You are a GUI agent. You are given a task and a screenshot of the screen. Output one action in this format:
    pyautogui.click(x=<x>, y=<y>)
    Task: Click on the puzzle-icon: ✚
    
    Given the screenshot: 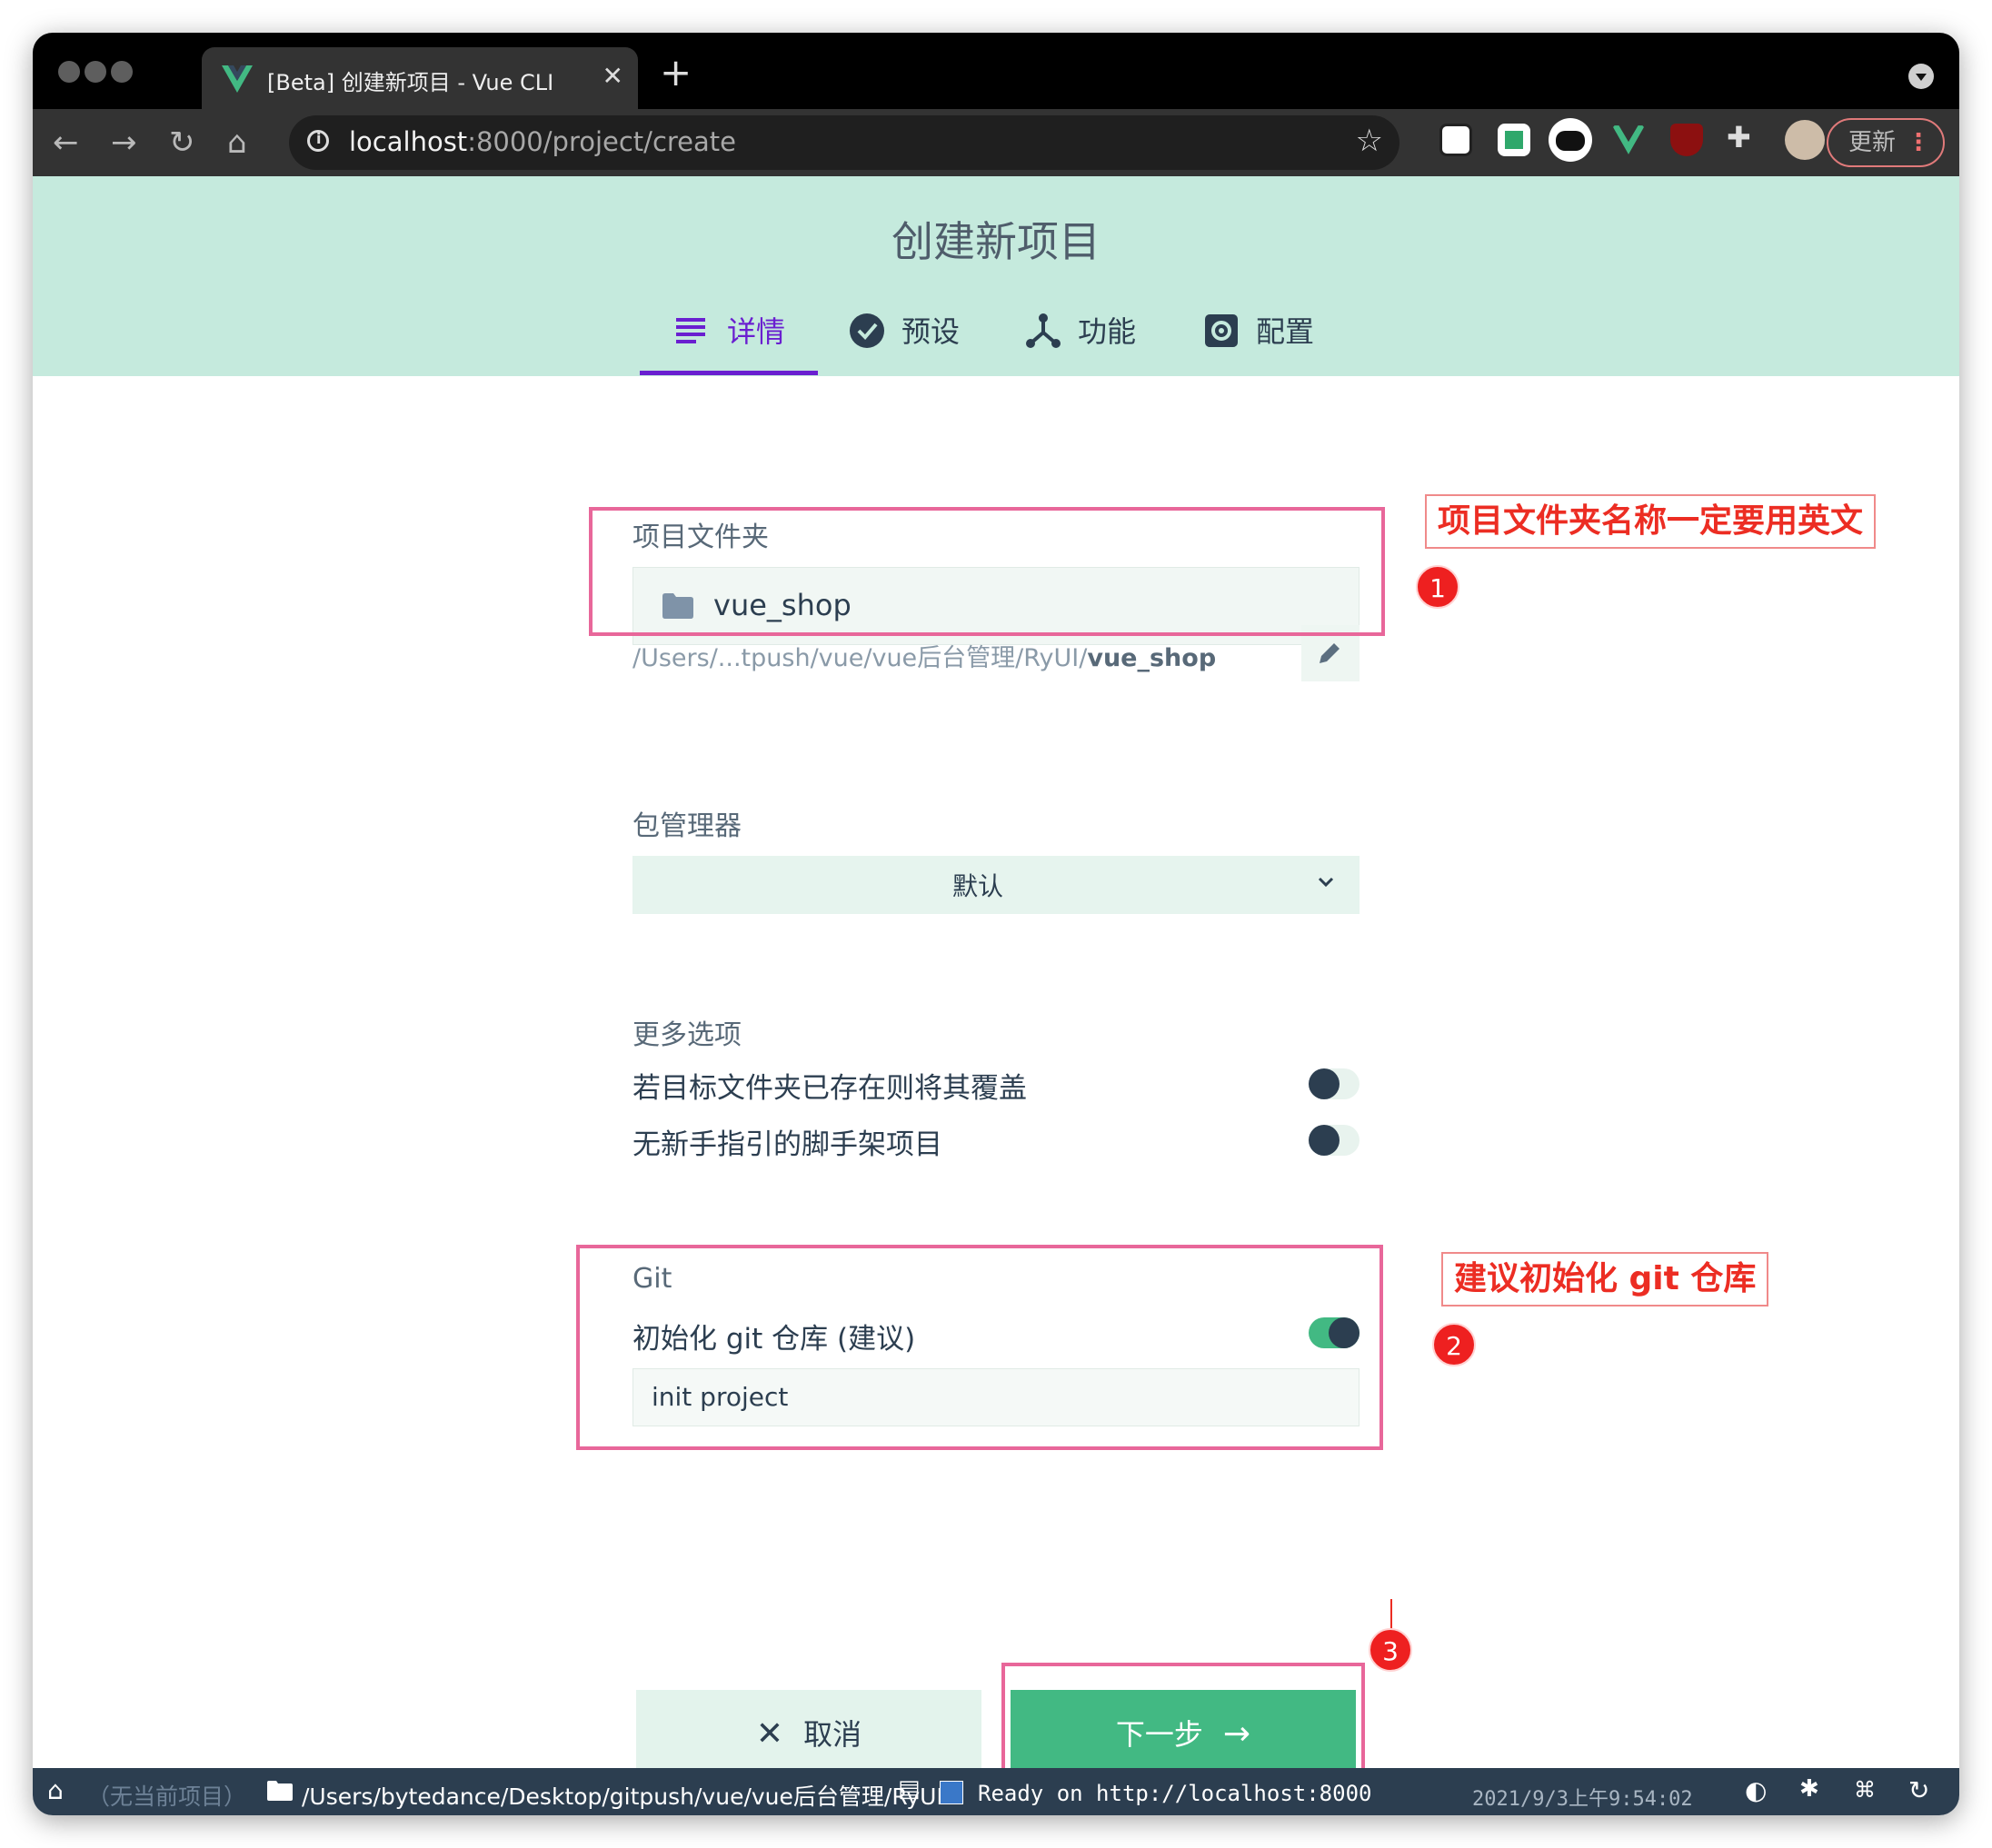 What is the action you would take?
    pyautogui.click(x=1743, y=137)
    